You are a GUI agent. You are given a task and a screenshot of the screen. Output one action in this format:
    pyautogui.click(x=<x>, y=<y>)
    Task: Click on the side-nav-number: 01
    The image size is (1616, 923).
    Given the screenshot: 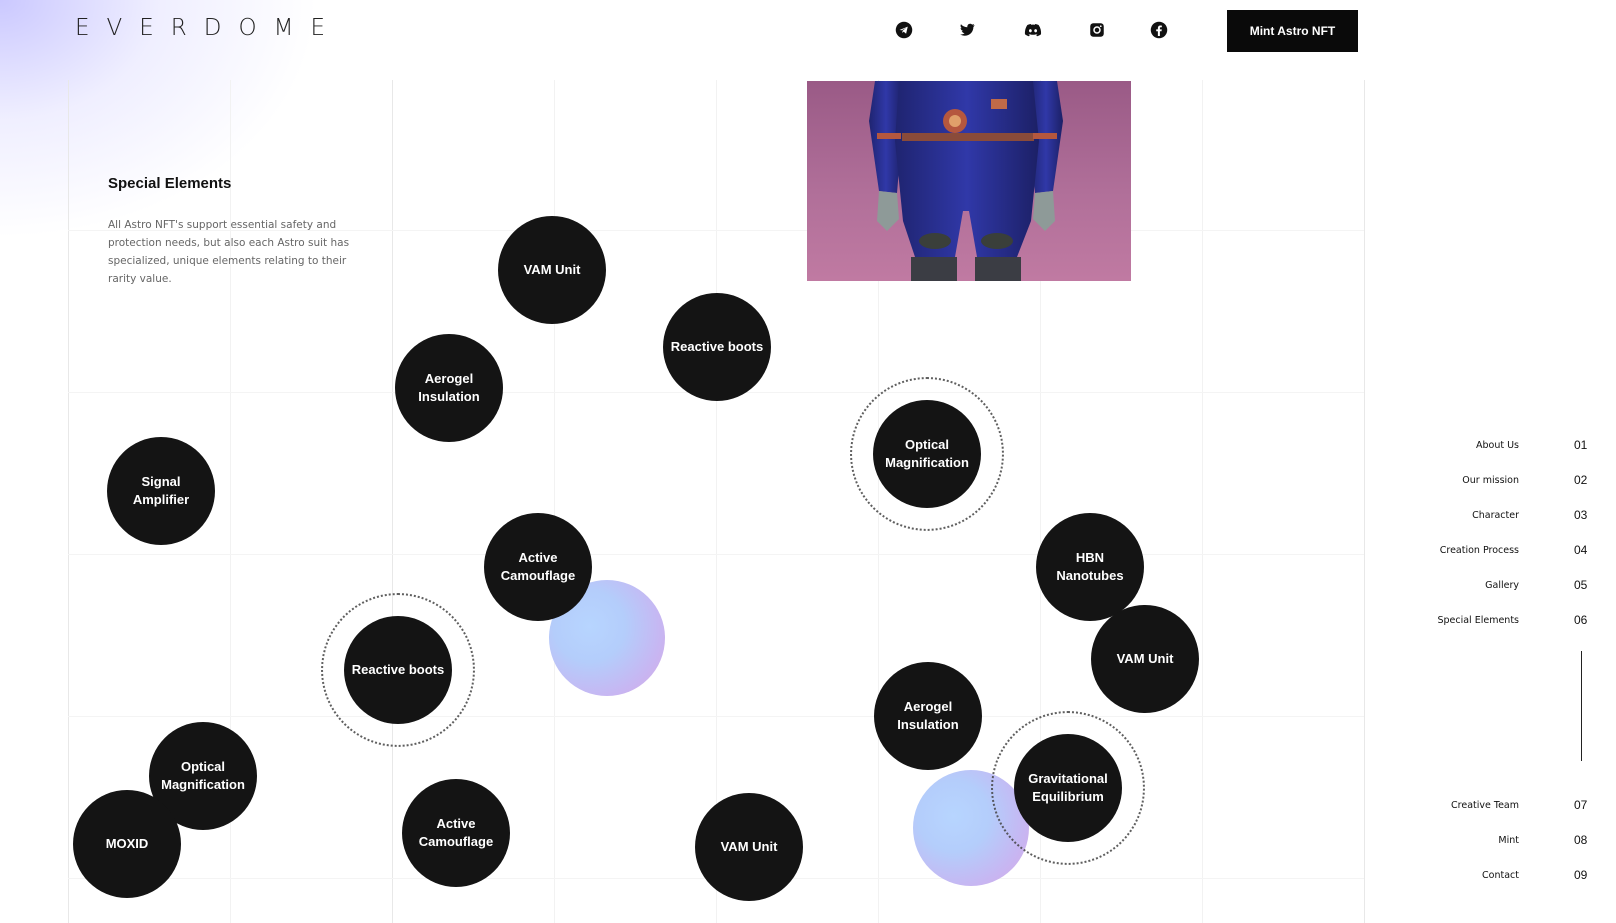 What is the action you would take?
    pyautogui.click(x=1581, y=445)
    